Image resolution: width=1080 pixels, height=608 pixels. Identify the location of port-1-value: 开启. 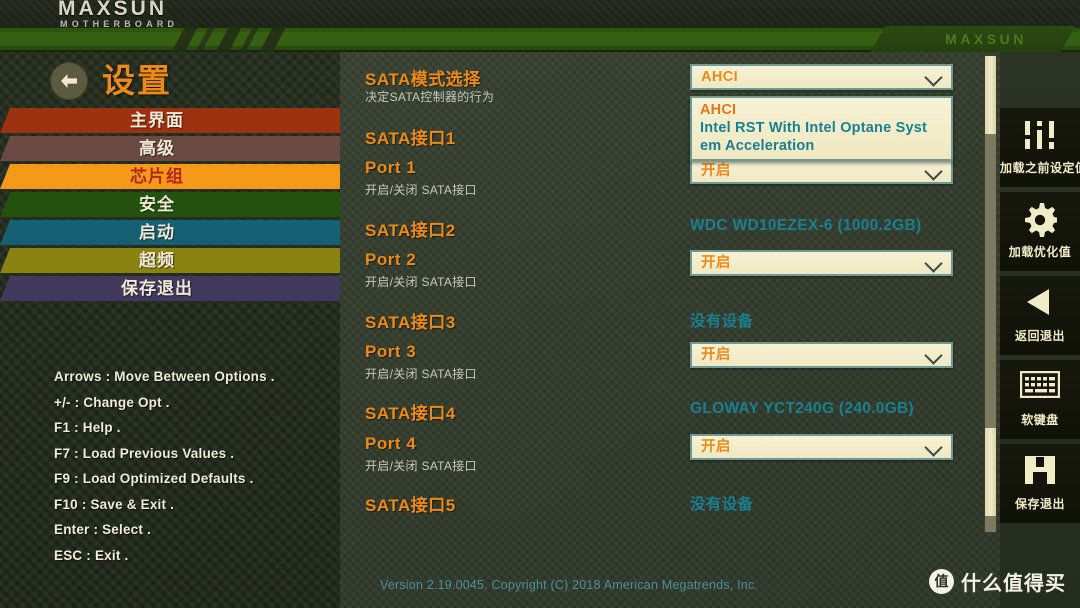
(716, 171).